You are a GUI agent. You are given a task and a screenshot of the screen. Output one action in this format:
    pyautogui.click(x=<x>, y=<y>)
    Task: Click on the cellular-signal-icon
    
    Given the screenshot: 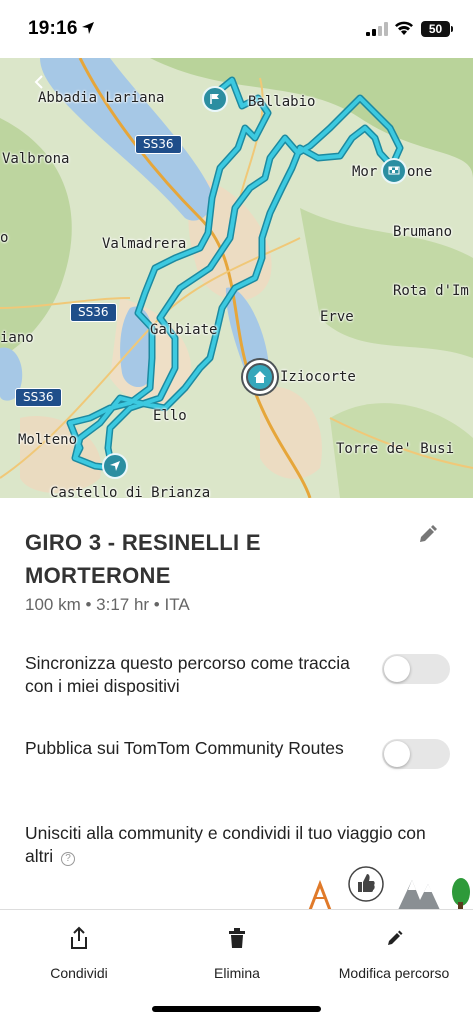 What is the action you would take?
    pyautogui.click(x=377, y=29)
    